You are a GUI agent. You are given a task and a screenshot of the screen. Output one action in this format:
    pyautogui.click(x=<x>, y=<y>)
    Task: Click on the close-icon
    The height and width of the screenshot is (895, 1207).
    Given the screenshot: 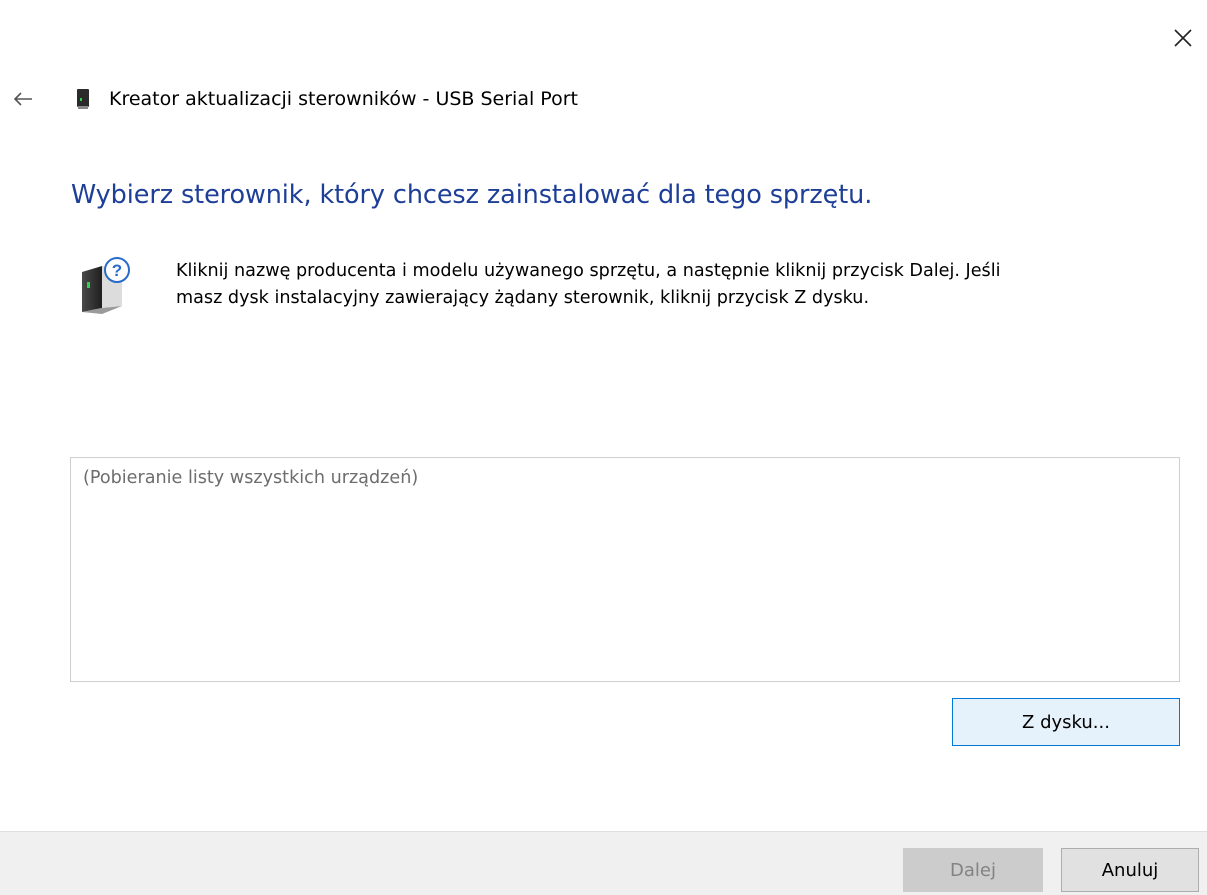 What is the action you would take?
    pyautogui.click(x=1183, y=38)
    